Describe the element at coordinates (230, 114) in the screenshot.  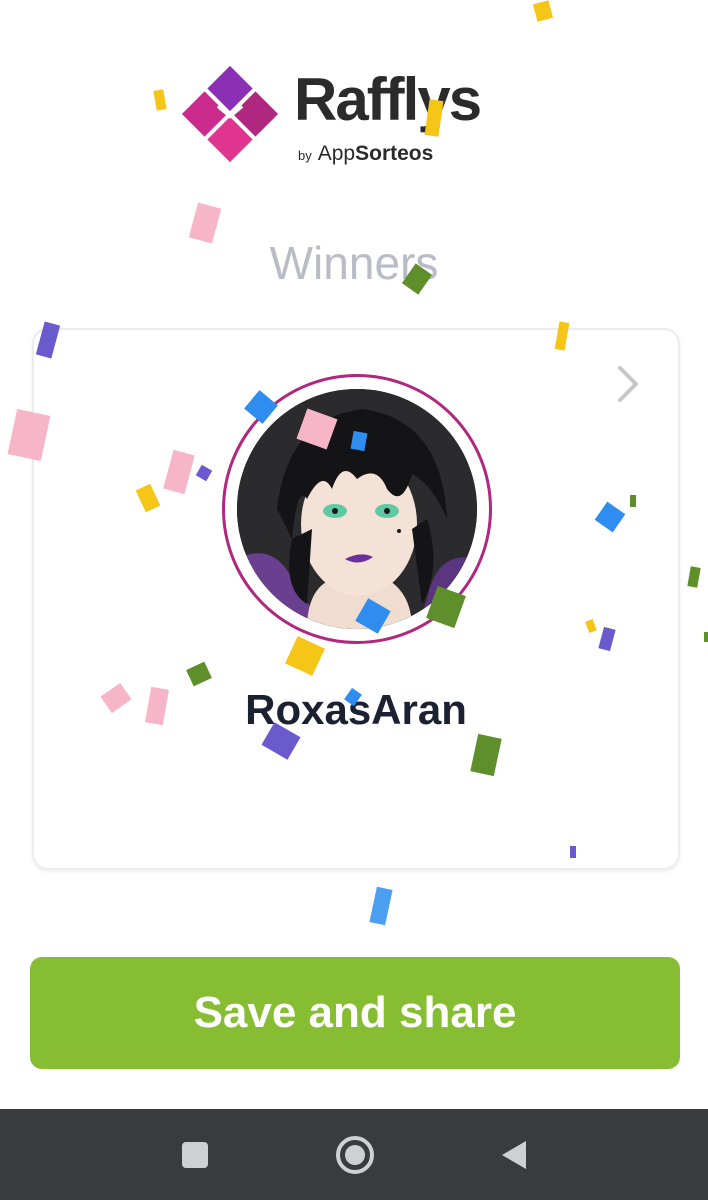
I see `gift-logo-icon` at that location.